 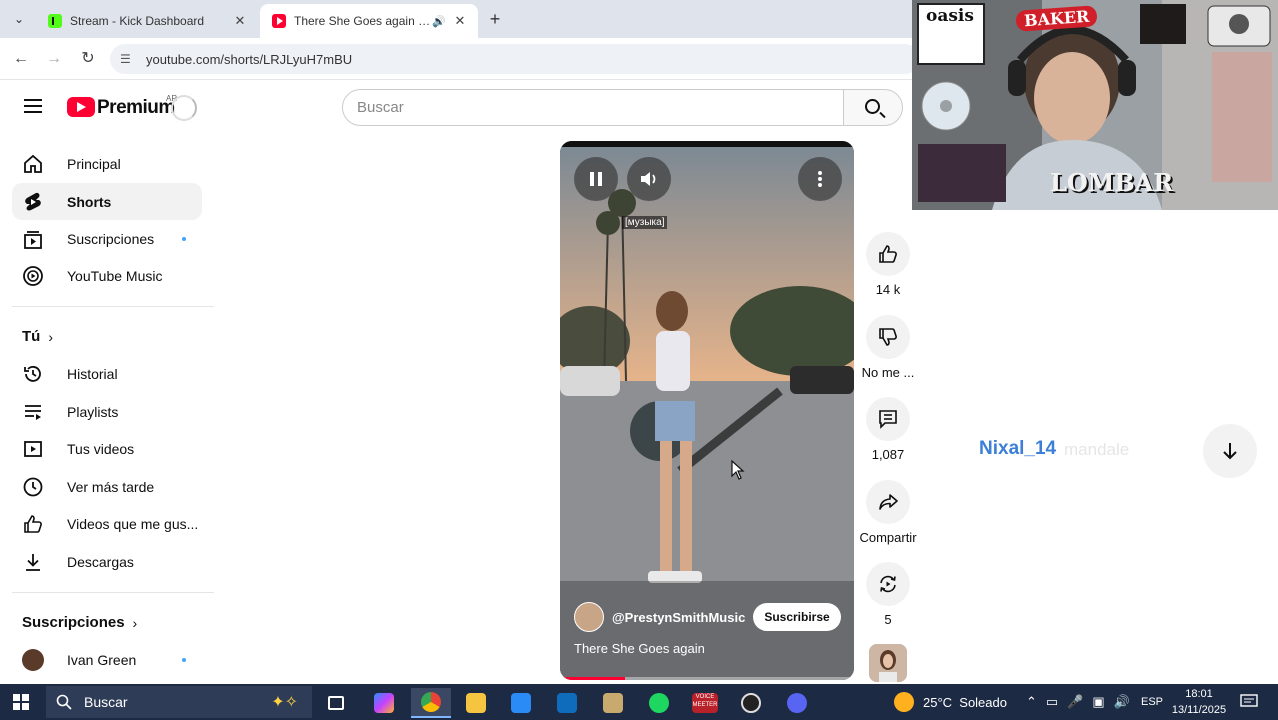 I want to click on new-tab-icon: +, so click(x=495, y=19).